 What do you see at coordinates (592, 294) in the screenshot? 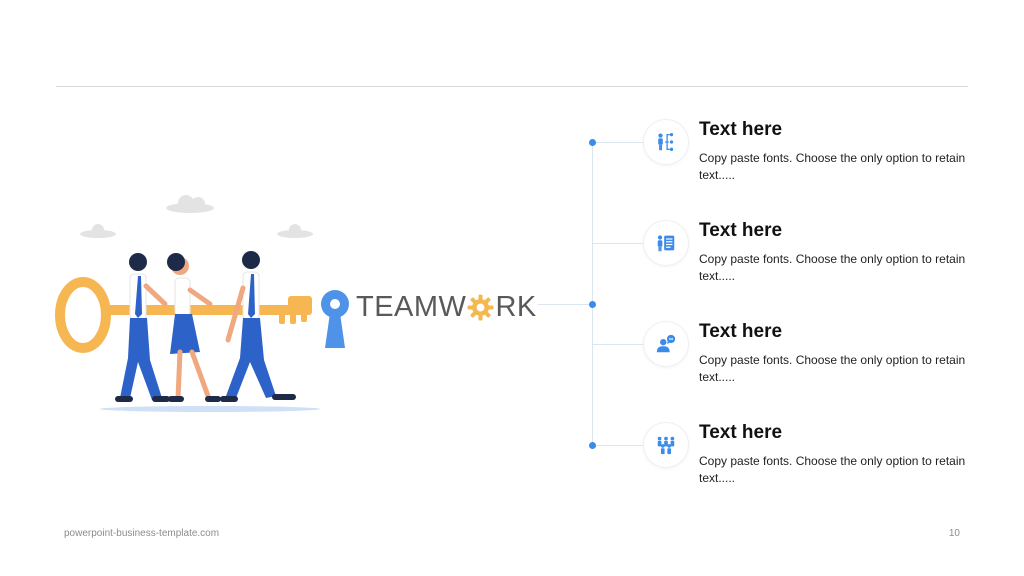
I see `connector-vertical` at bounding box center [592, 294].